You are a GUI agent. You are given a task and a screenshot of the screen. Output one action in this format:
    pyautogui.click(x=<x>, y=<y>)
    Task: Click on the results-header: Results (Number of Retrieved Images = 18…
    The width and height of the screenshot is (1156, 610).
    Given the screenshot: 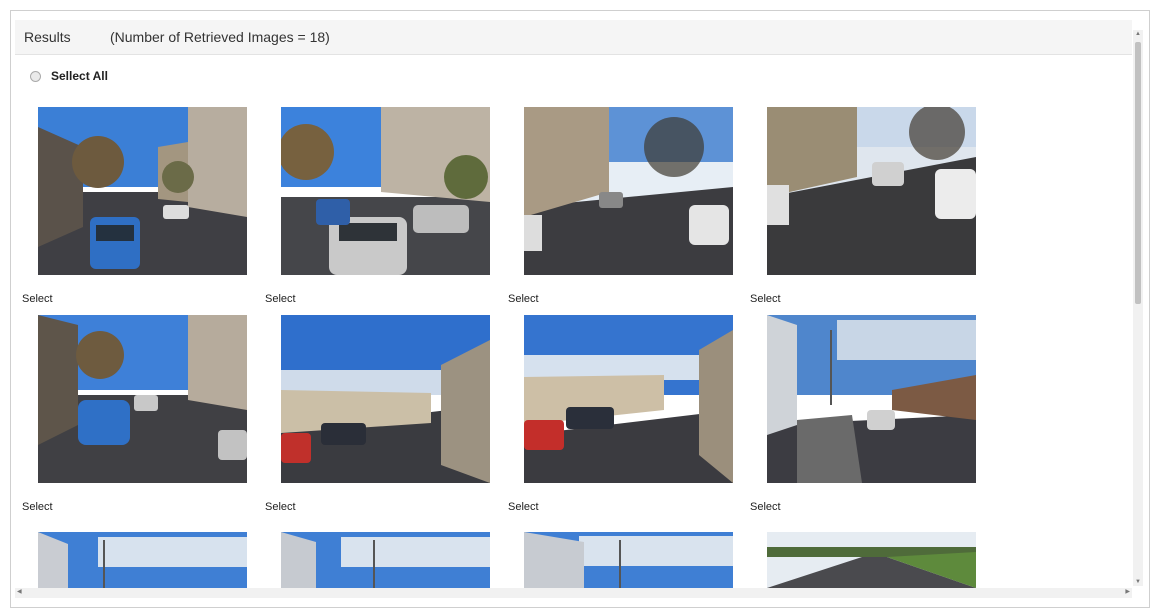 What is the action you would take?
    pyautogui.click(x=573, y=37)
    